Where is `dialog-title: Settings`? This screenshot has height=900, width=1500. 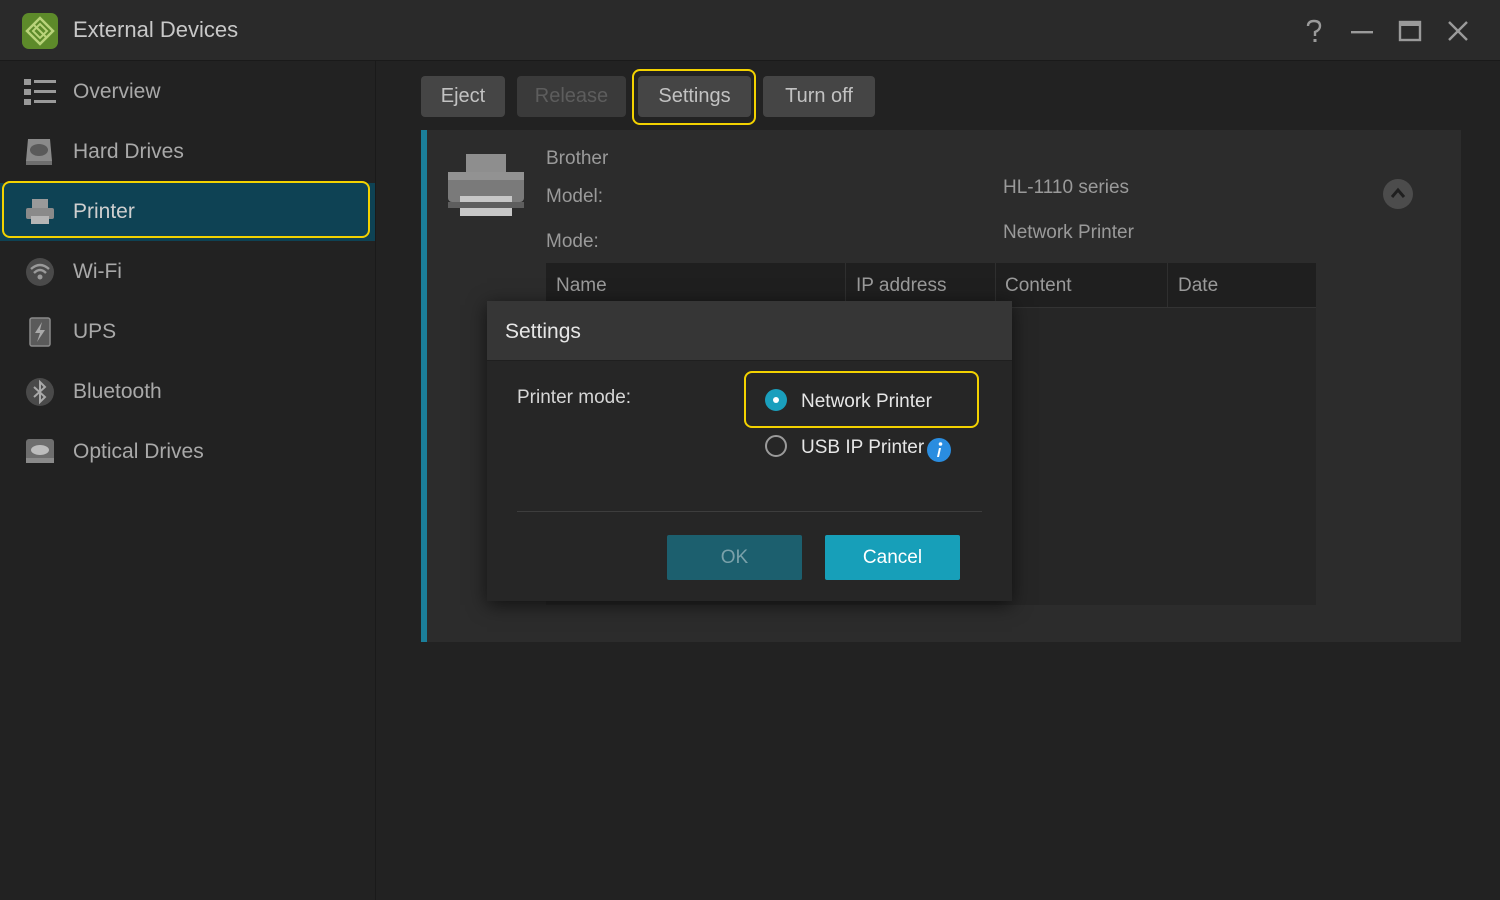 dialog-title: Settings is located at coordinates (543, 331).